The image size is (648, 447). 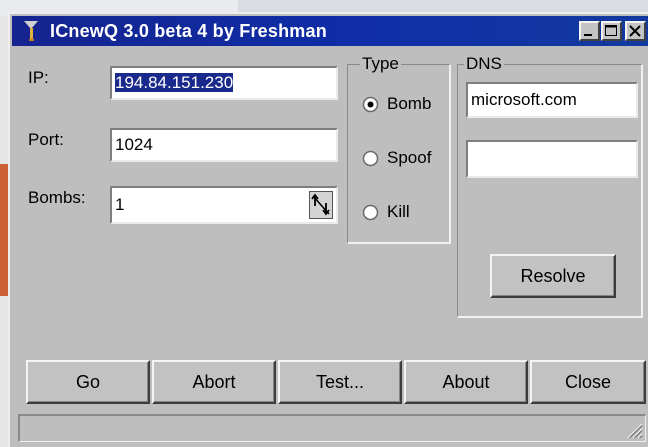 What do you see at coordinates (633, 429) in the screenshot?
I see `resize-grip-icon` at bounding box center [633, 429].